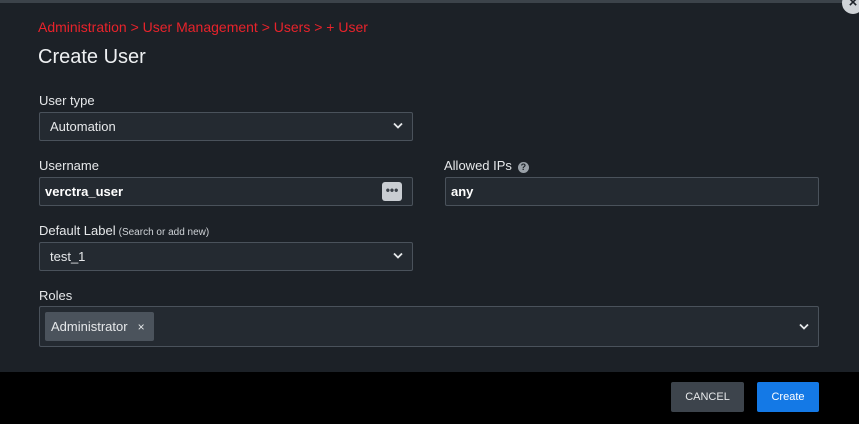 This screenshot has height=424, width=859. What do you see at coordinates (77, 230) in the screenshot?
I see `default-label-label-text: Default Label` at bounding box center [77, 230].